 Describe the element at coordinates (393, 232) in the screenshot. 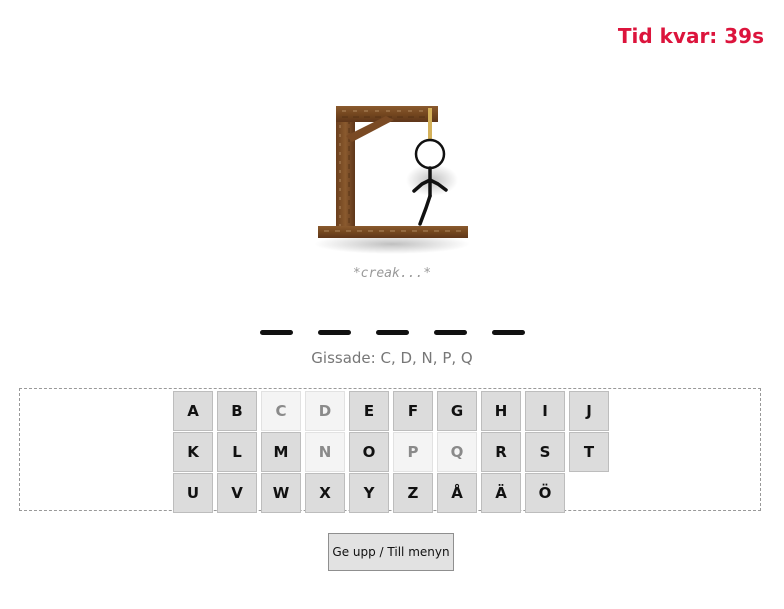

I see `gallows-base` at that location.